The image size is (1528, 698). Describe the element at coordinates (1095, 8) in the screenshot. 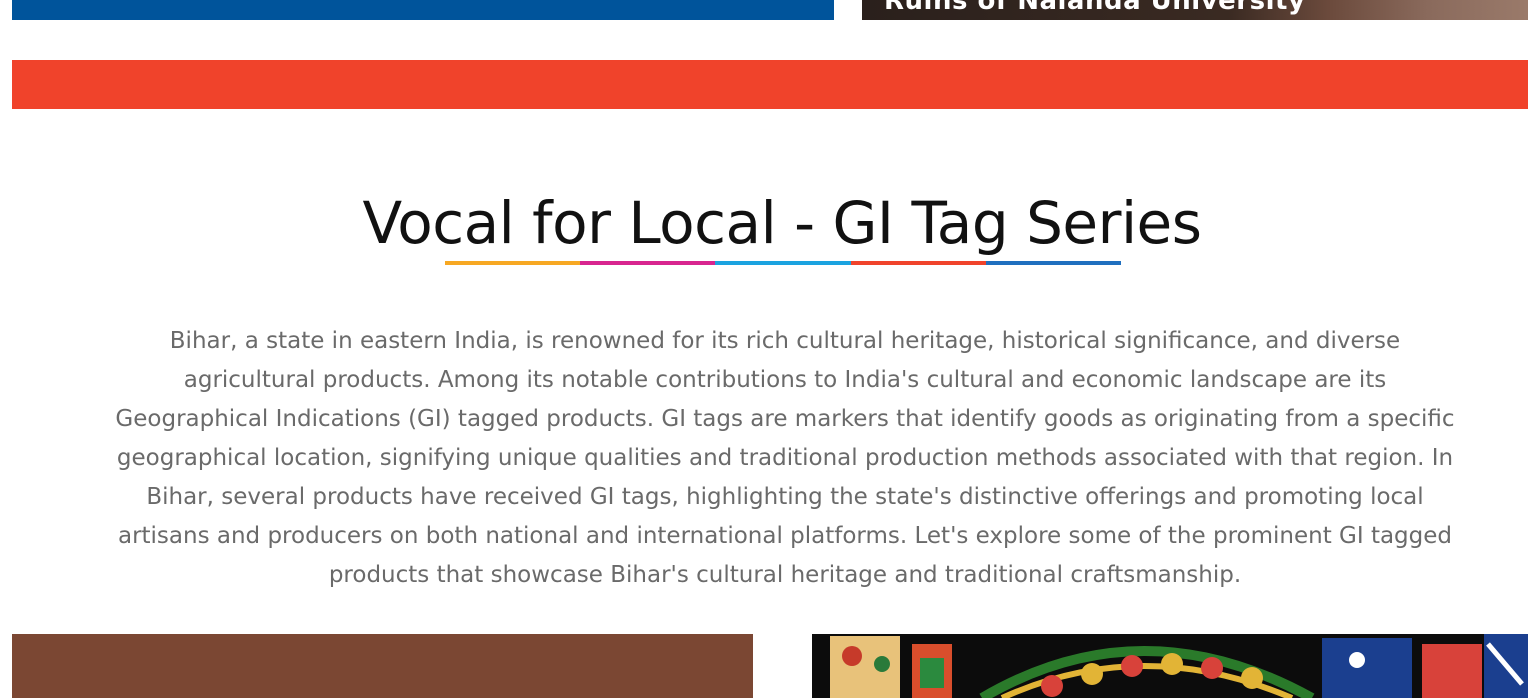

I see `image-caption: Ruins of Nalanda University` at that location.